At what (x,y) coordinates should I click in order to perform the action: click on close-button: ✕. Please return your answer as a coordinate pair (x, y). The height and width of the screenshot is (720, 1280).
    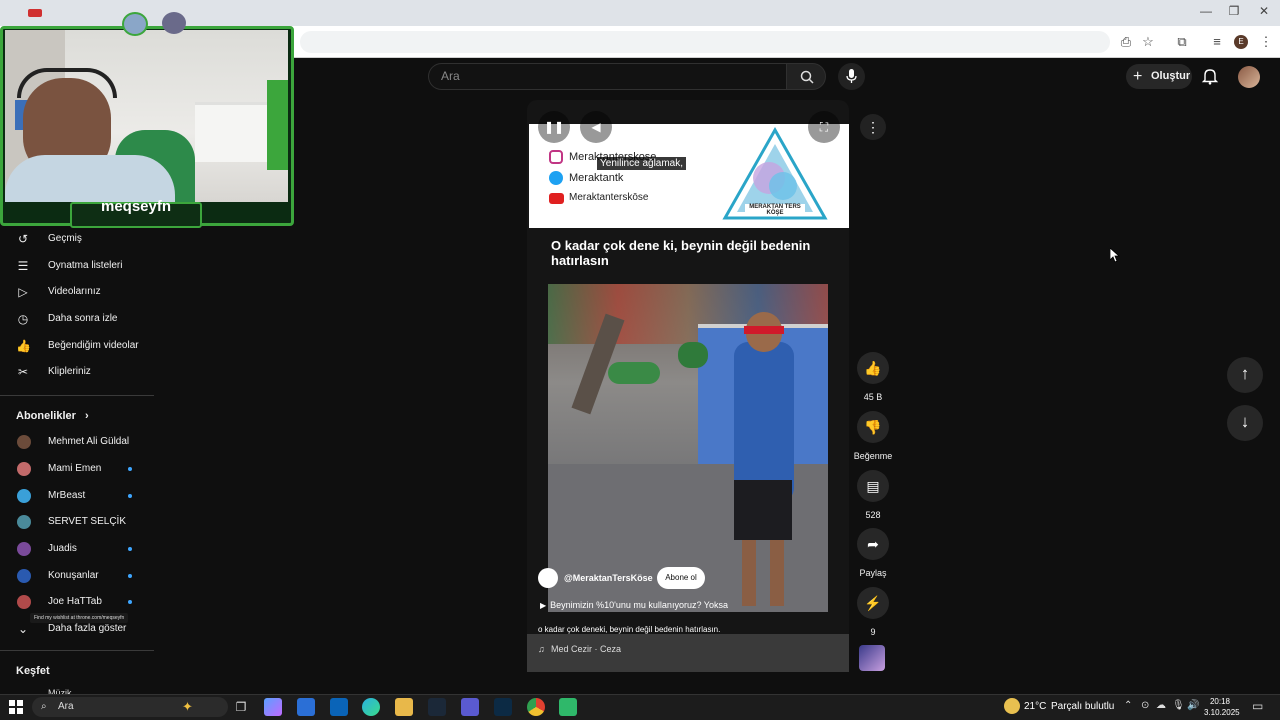
    Looking at the image, I should click on (1264, 12).